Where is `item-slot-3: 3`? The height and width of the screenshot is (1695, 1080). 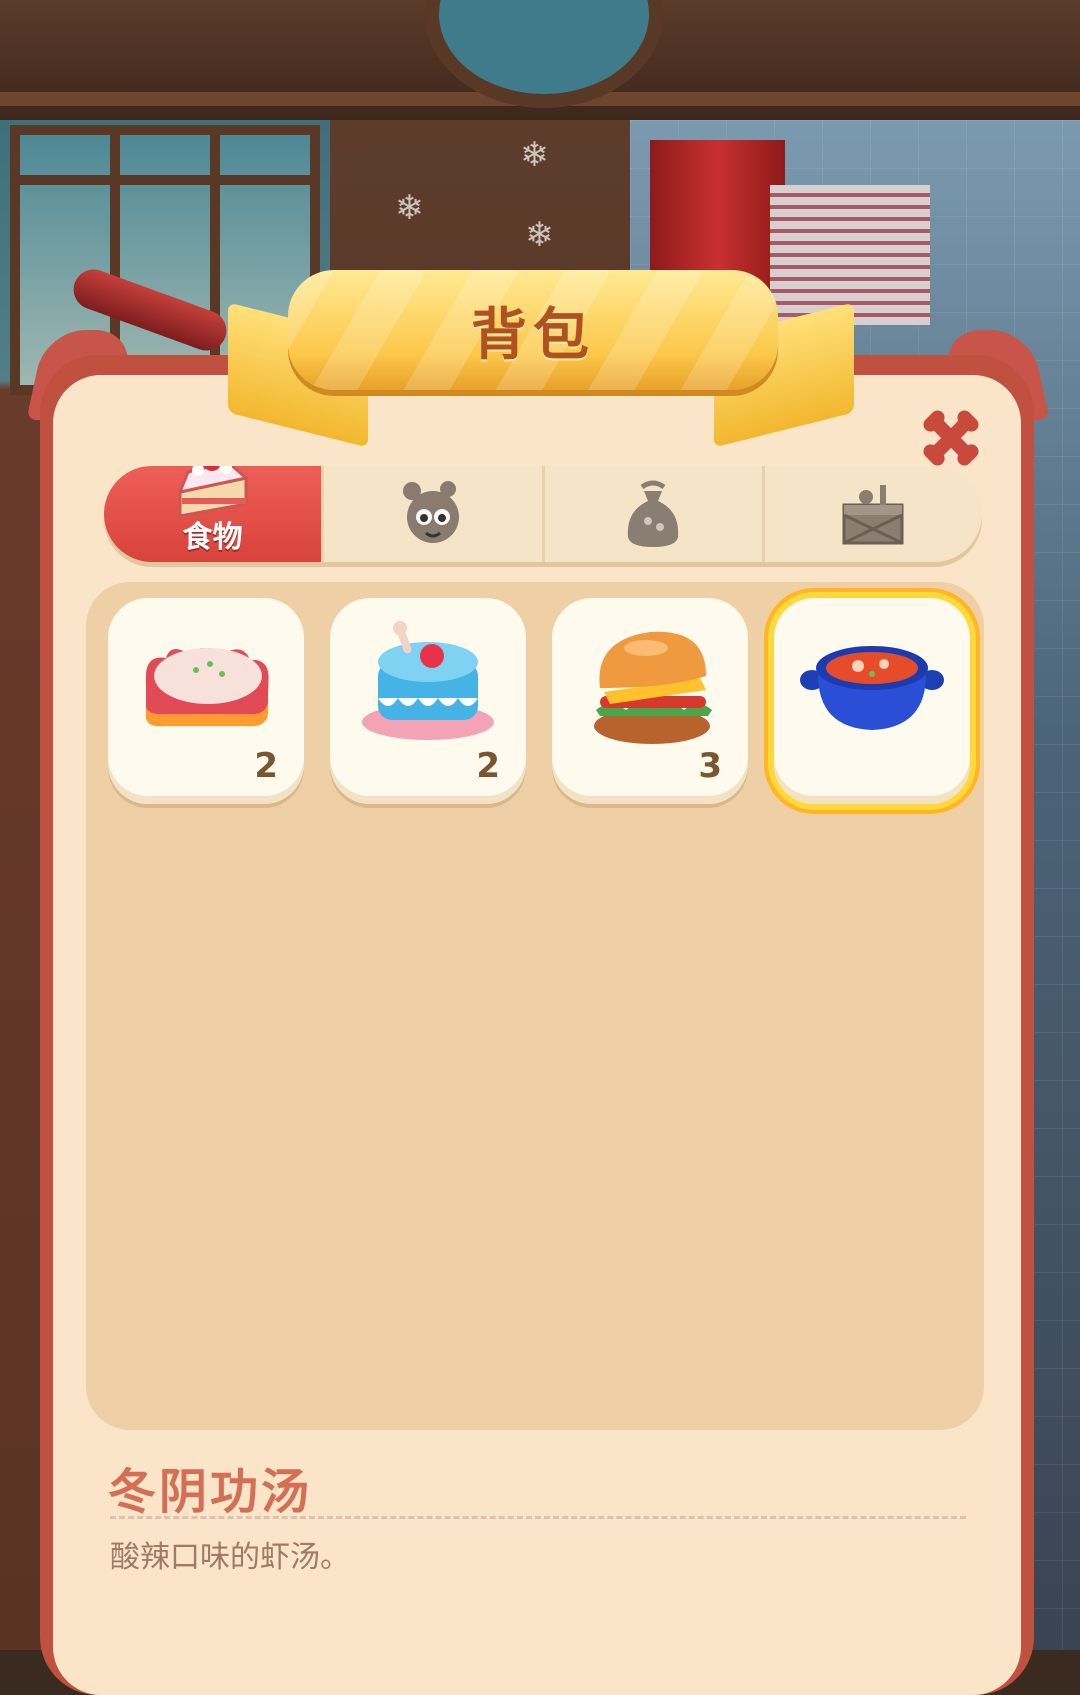 item-slot-3: 3 is located at coordinates (650, 701).